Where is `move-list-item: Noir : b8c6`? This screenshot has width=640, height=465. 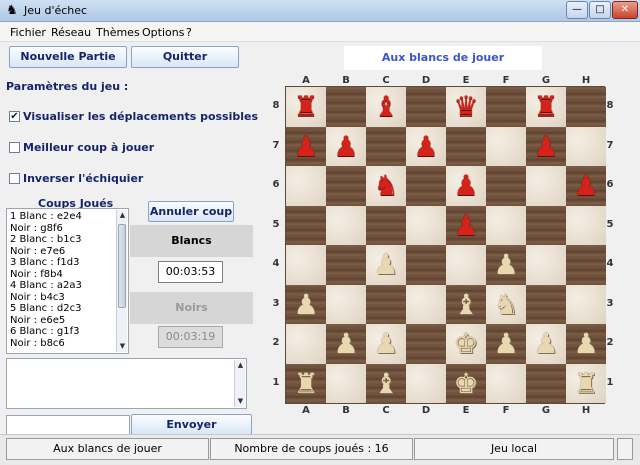 move-list-item: Noir : b8c6 is located at coordinates (37, 343).